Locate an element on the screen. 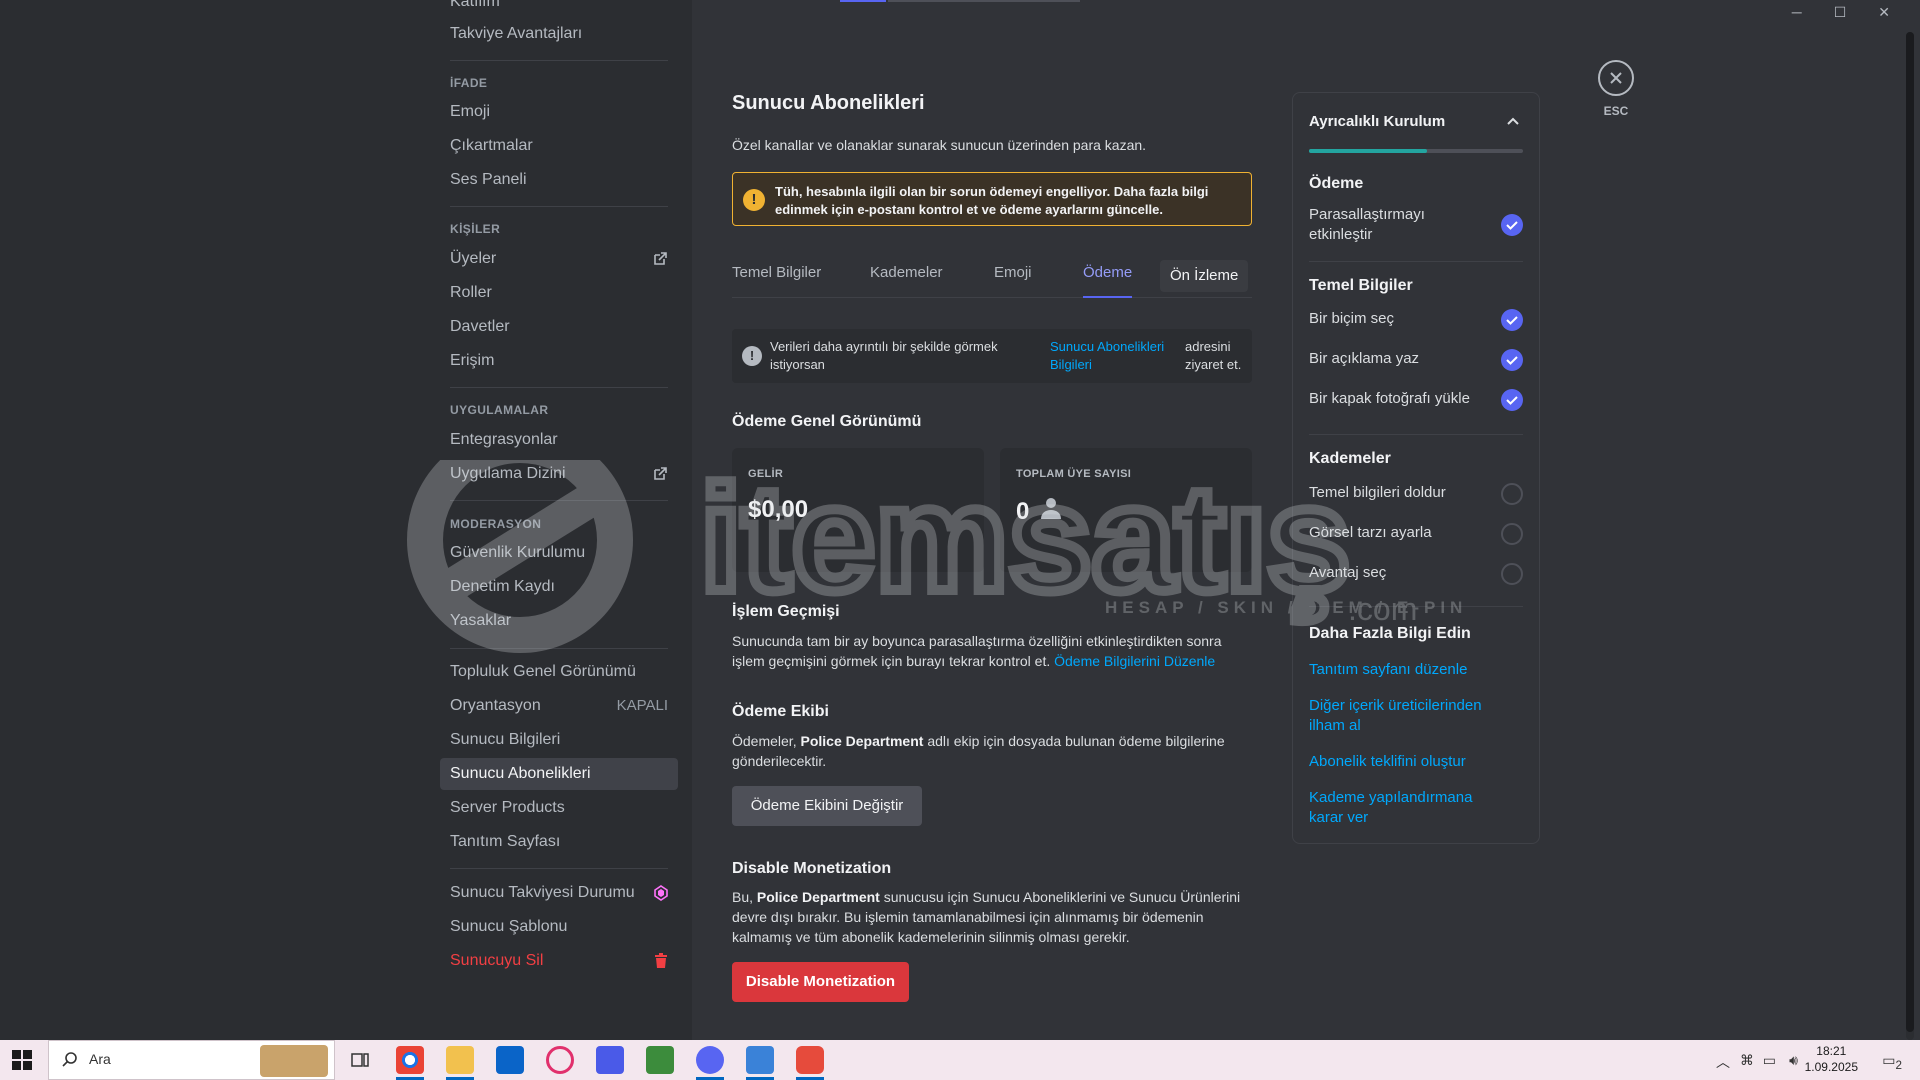  close-window-icon: ✕ is located at coordinates (1884, 12).